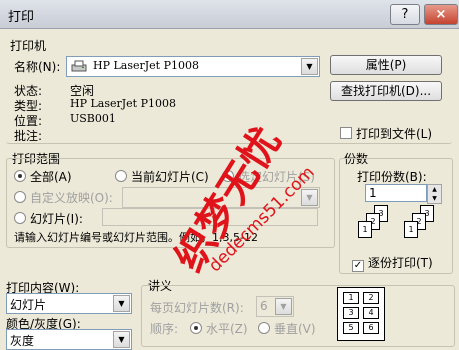  Describe the element at coordinates (394, 134) in the screenshot. I see `print-to-file-label: 打印到文件(L)` at that location.